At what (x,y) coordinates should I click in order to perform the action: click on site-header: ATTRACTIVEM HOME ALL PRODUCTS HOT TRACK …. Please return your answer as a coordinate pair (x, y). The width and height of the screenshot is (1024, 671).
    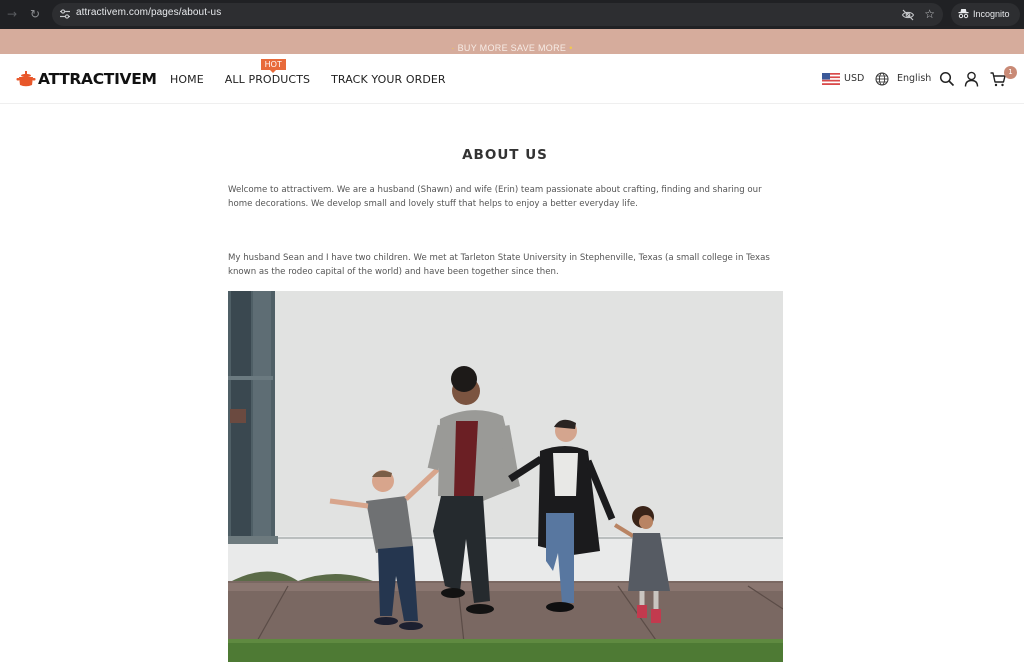
    Looking at the image, I should click on (512, 79).